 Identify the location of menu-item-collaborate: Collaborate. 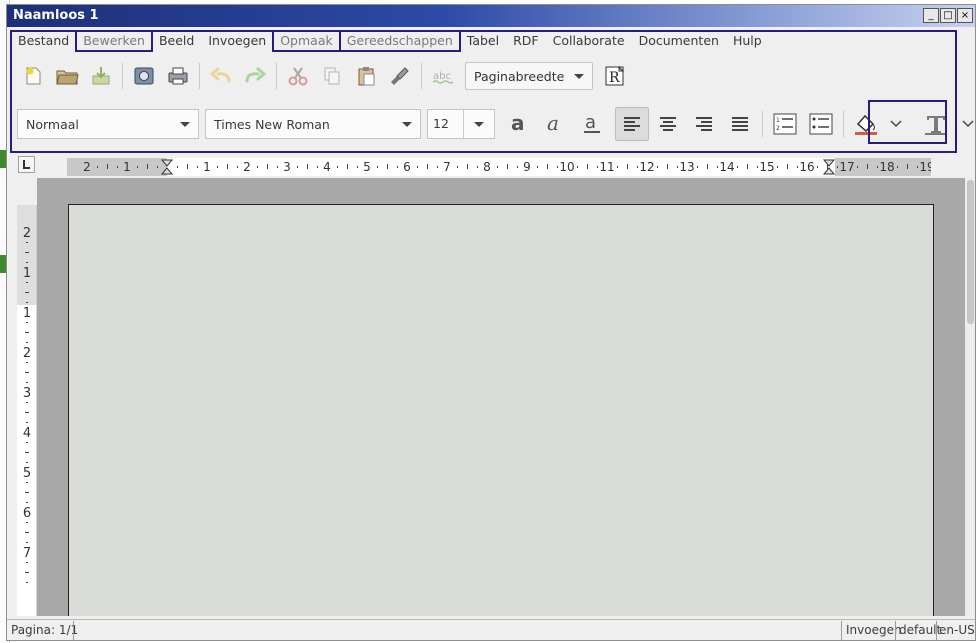
(589, 41).